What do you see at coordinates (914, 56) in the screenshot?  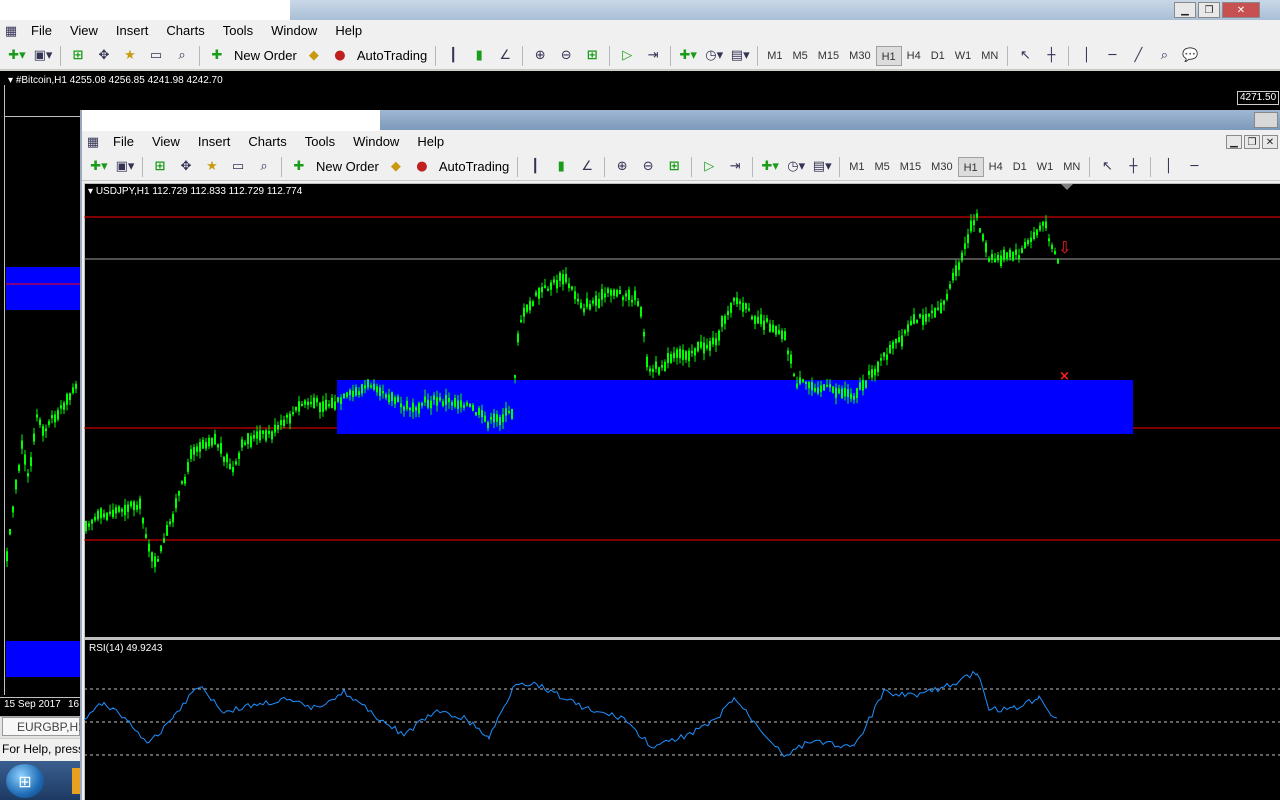 I see `tf-h4: H4` at bounding box center [914, 56].